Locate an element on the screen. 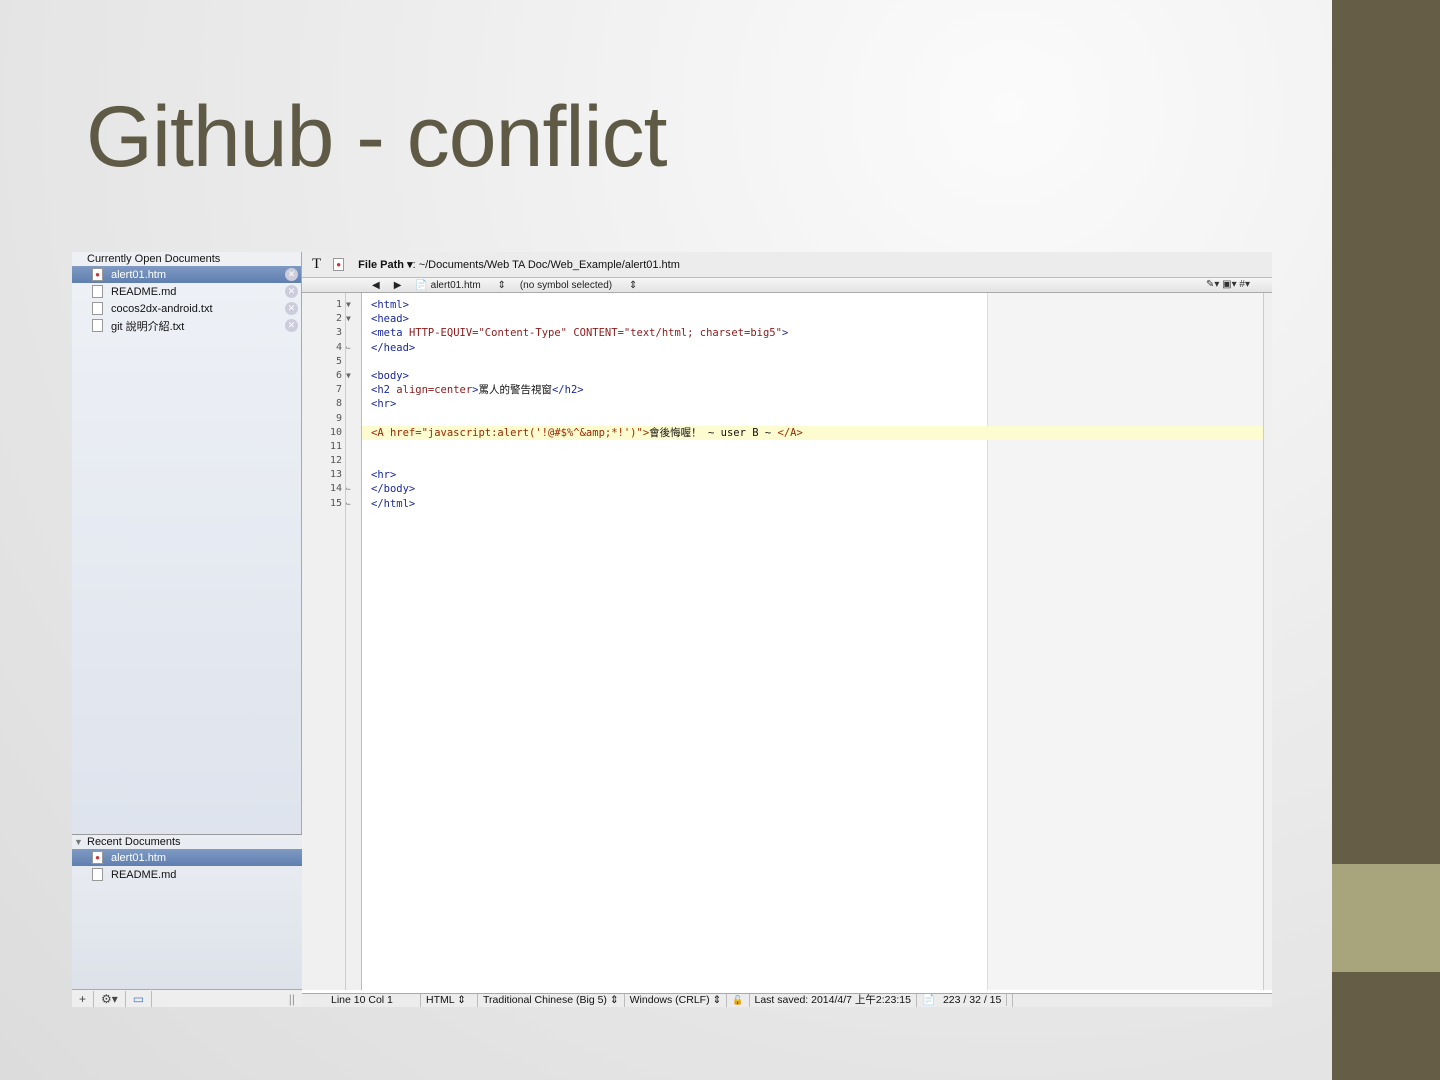  file-menu: 📄 alert01.htm ⇕ is located at coordinates (460, 285).